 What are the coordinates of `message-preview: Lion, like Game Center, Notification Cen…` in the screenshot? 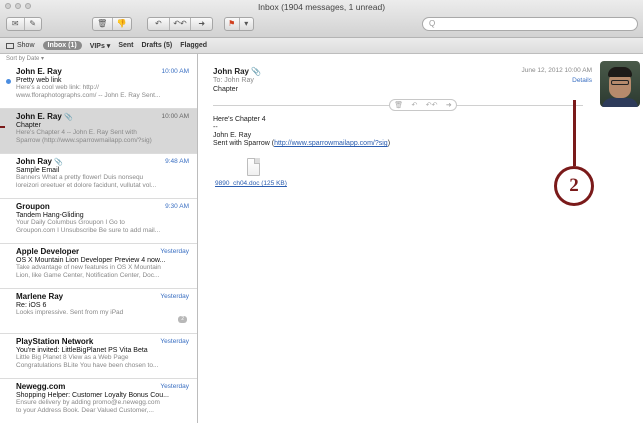 It's located at (88, 275).